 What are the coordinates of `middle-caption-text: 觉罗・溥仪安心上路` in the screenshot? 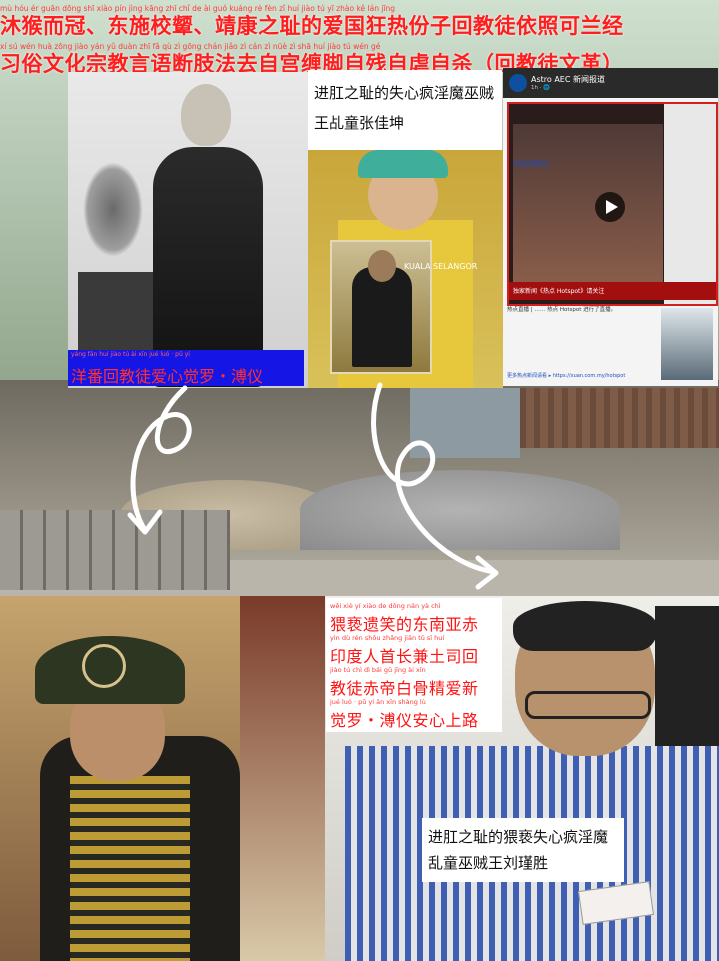 It's located at (404, 720).